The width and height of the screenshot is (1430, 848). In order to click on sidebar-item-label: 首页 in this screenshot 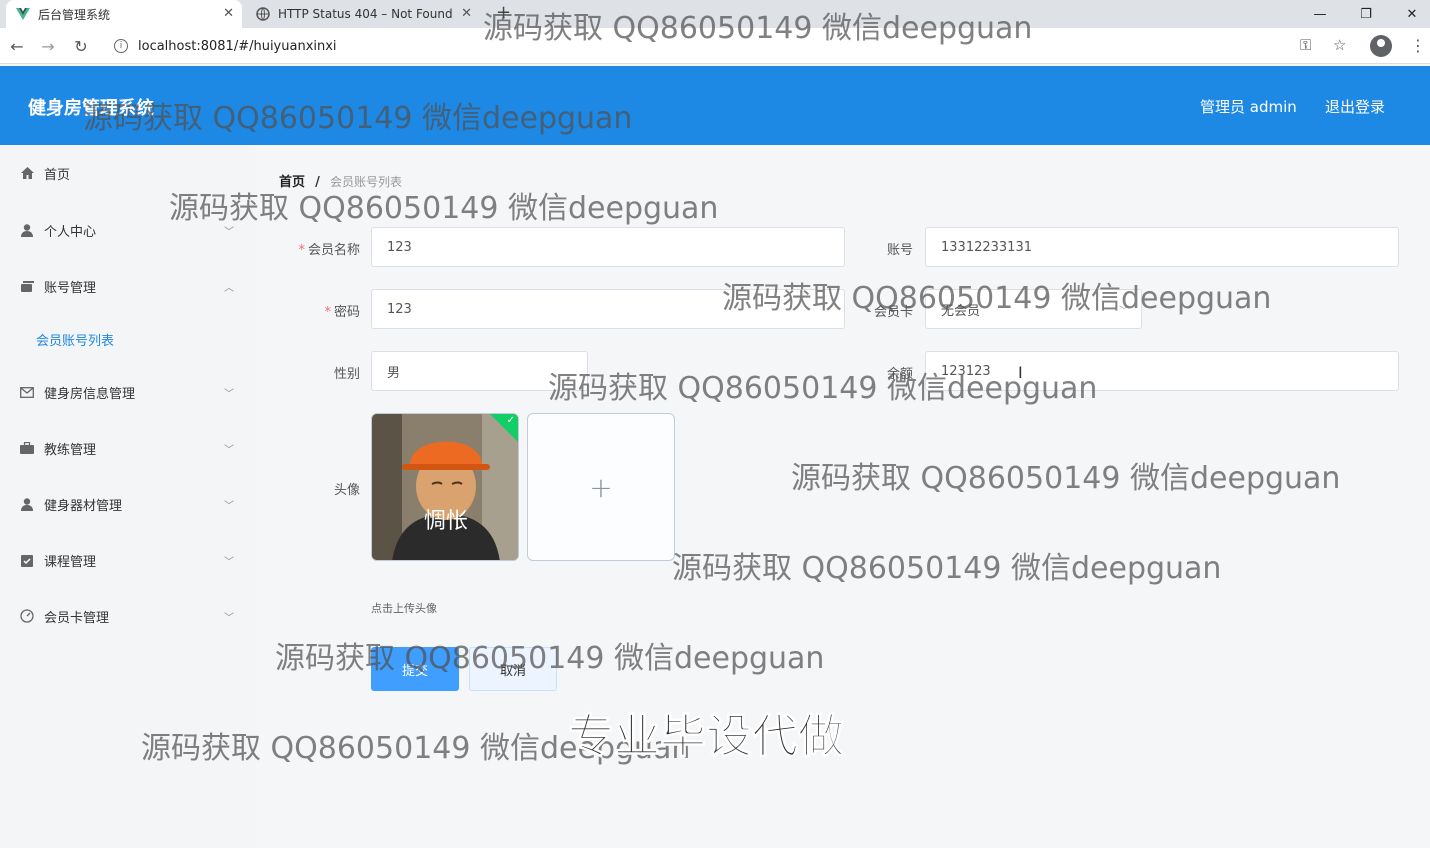, I will do `click(57, 175)`.